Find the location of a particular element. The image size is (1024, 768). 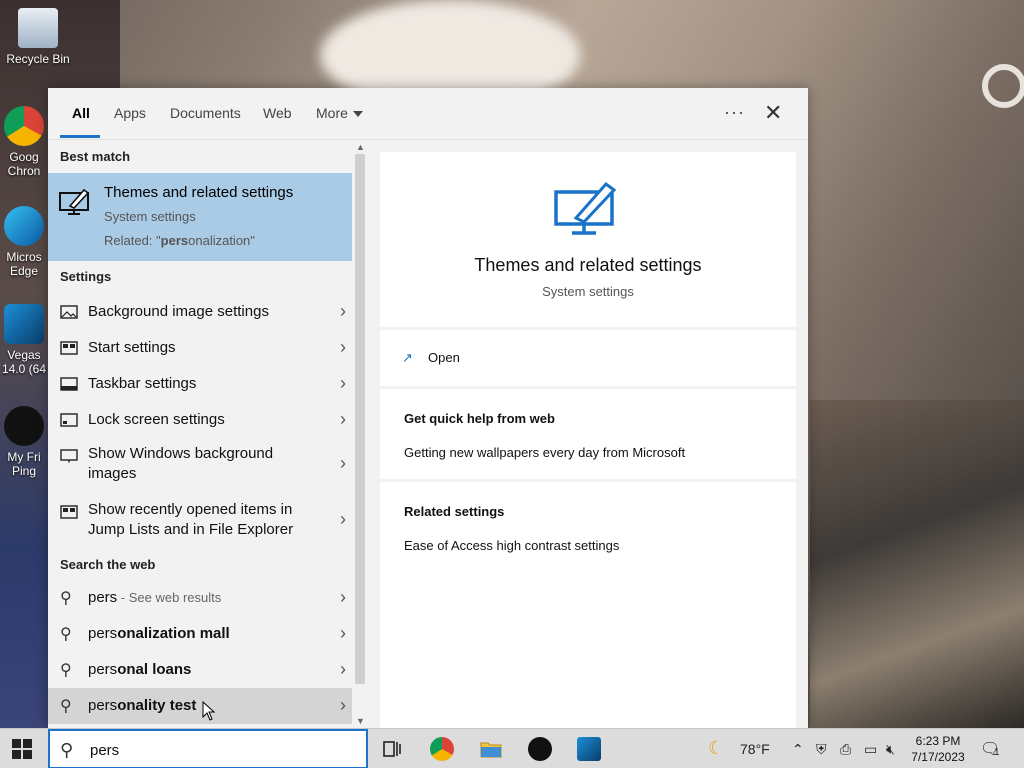

related-match: pers is located at coordinates (174, 240).